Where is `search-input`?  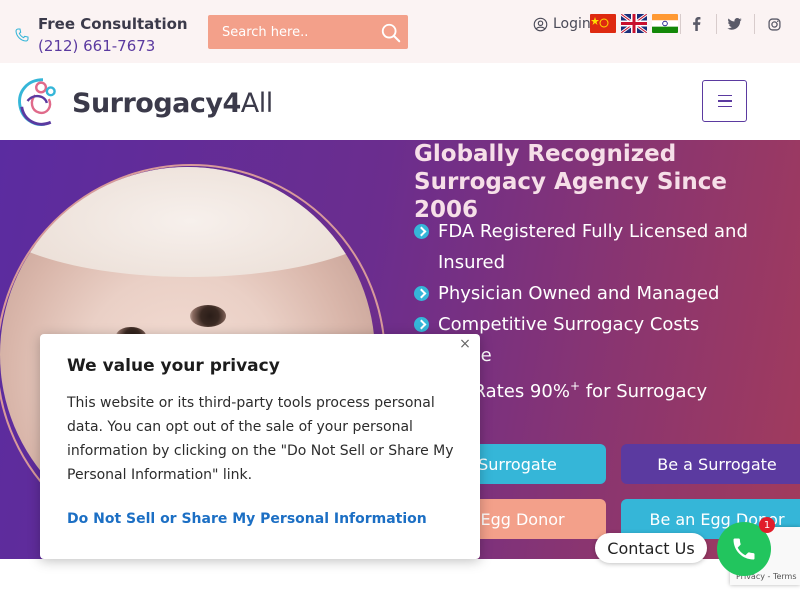
search-input is located at coordinates (290, 32).